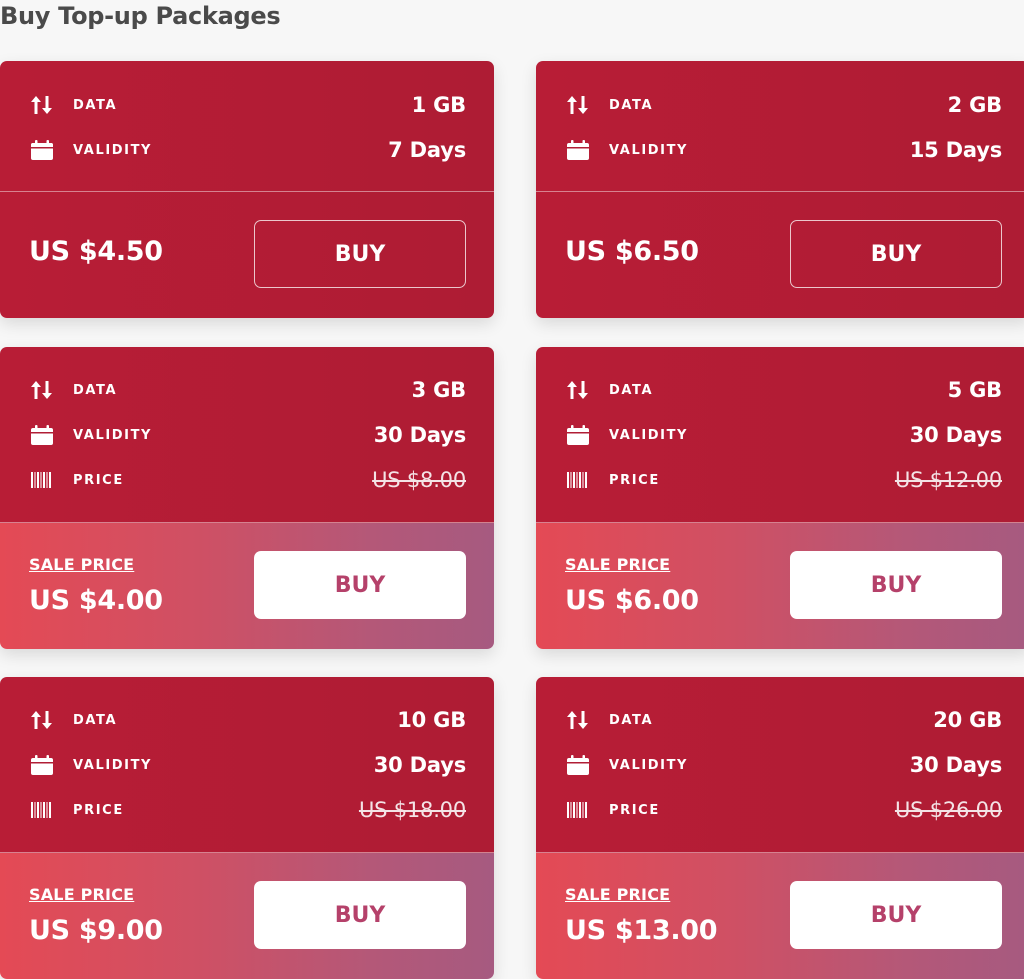 The height and width of the screenshot is (979, 1024). Describe the element at coordinates (247, 126) in the screenshot. I see `package-details: DATA 1 GB VALIDITY 7 Days` at that location.